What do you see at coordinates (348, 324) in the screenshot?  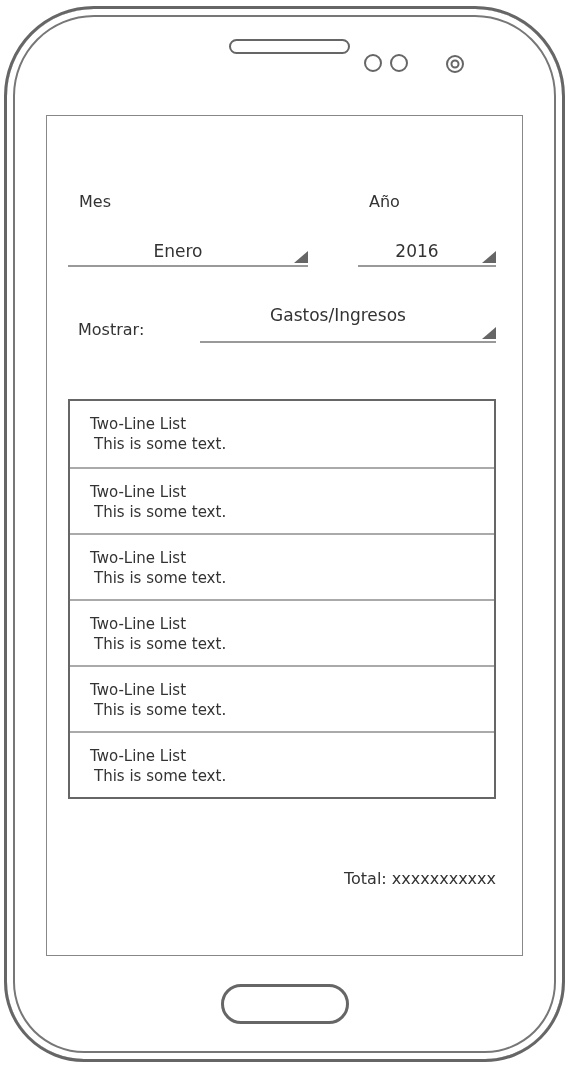 I see `dropdown: Gastos/Ingresos` at bounding box center [348, 324].